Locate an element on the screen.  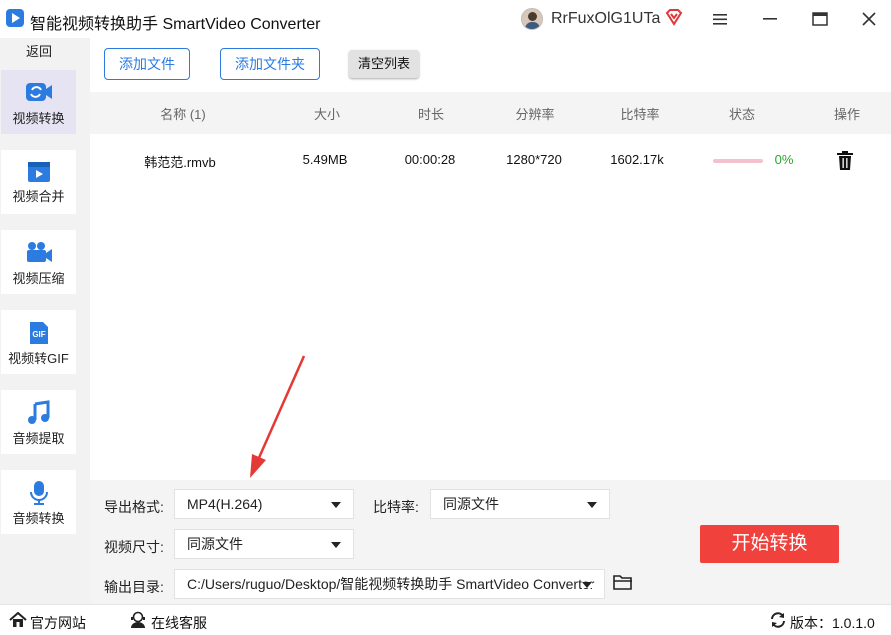
online-support-link: 在线客服 is located at coordinates (179, 623).